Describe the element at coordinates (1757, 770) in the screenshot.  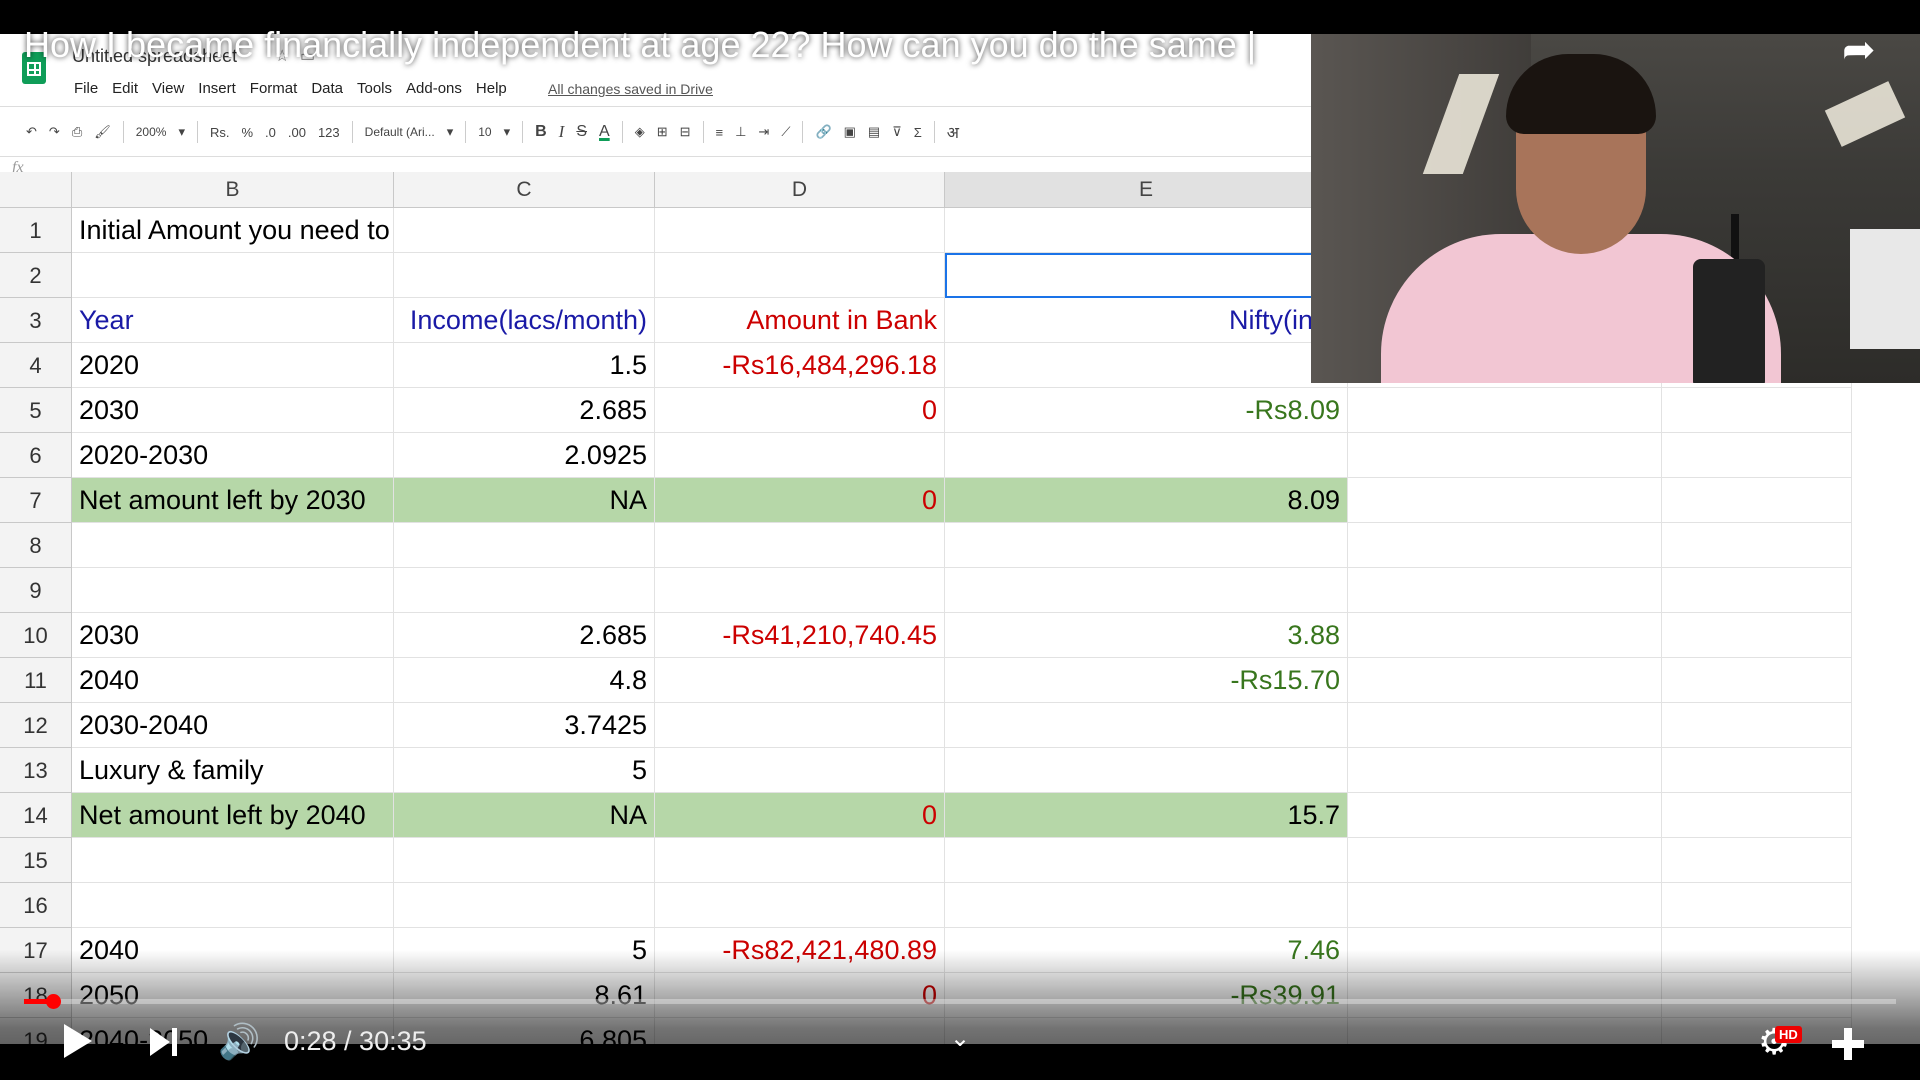
I see `cell-g13` at that location.